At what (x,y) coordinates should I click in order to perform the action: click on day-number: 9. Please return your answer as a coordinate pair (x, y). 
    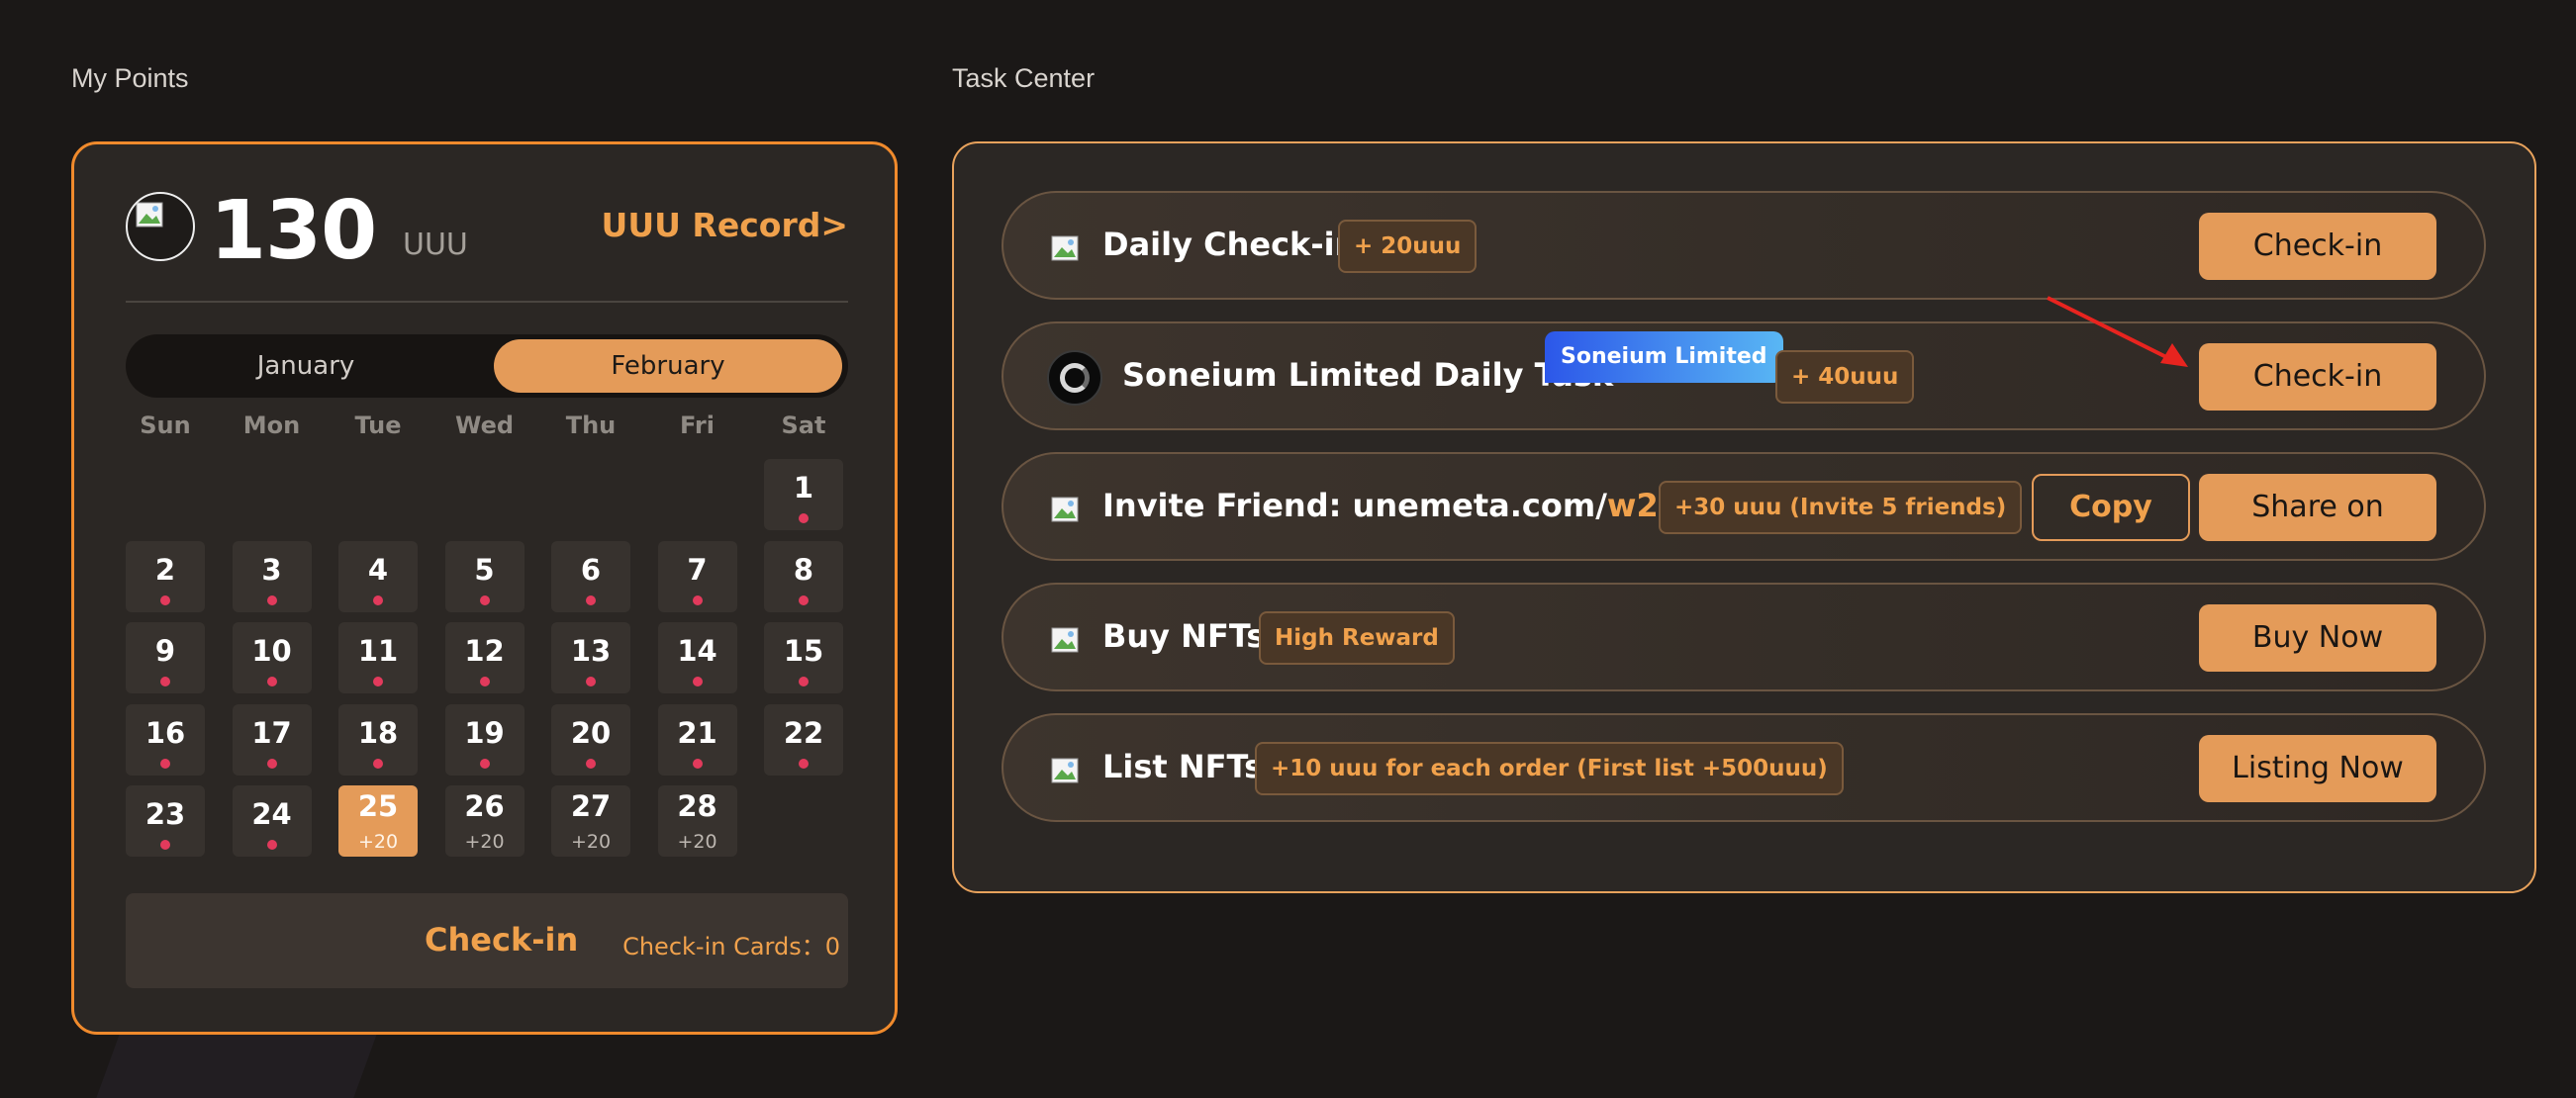
    Looking at the image, I should click on (165, 651).